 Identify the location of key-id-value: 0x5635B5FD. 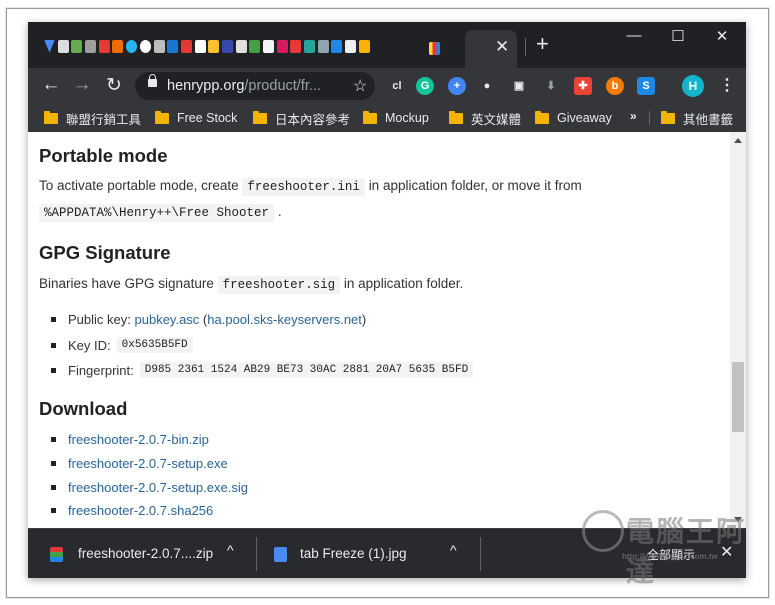
(154, 345).